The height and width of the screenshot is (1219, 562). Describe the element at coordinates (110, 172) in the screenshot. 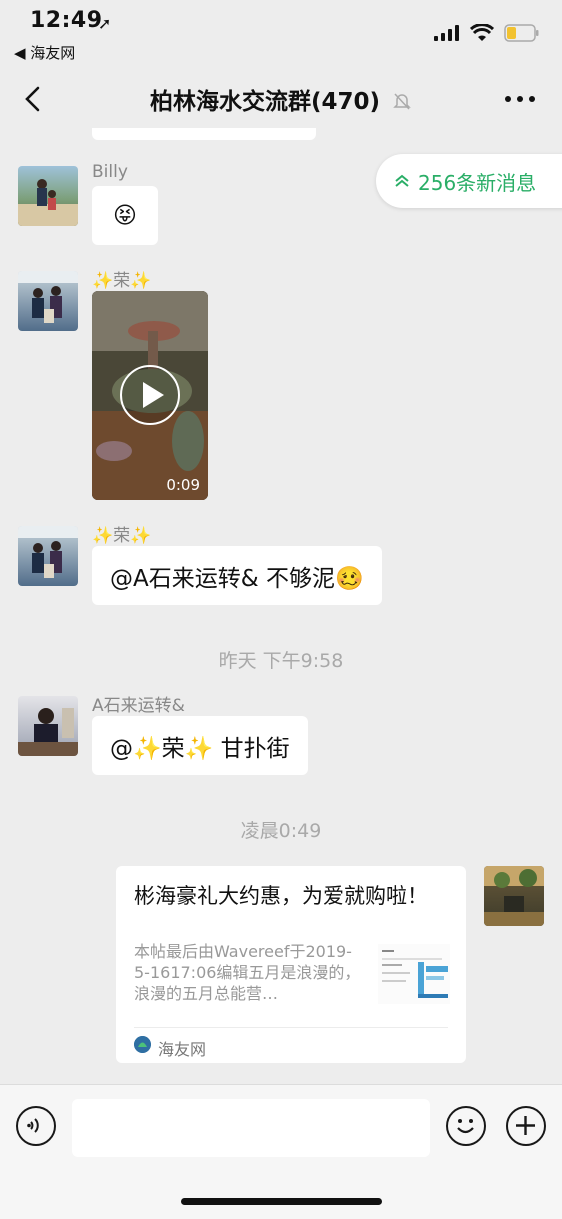

I see `sender-name: Billy` at that location.